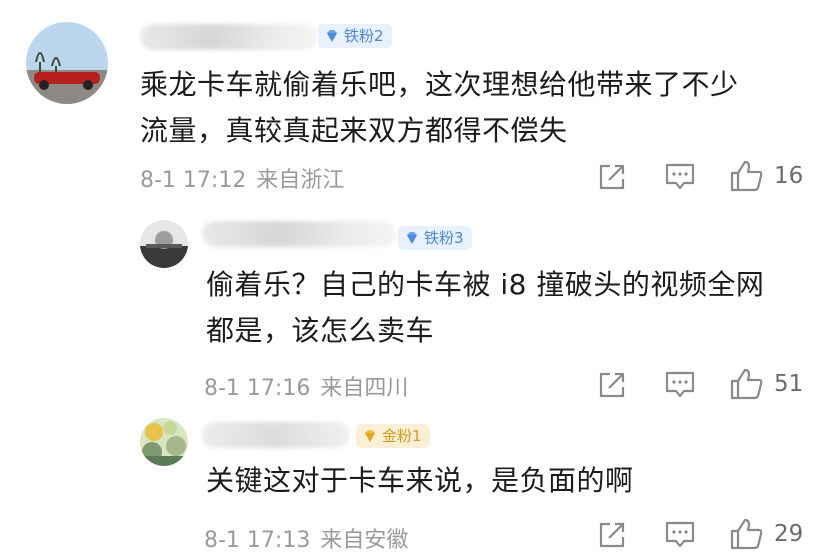  I want to click on comment-meta: 8-1 17:16 来自四川, so click(306, 386).